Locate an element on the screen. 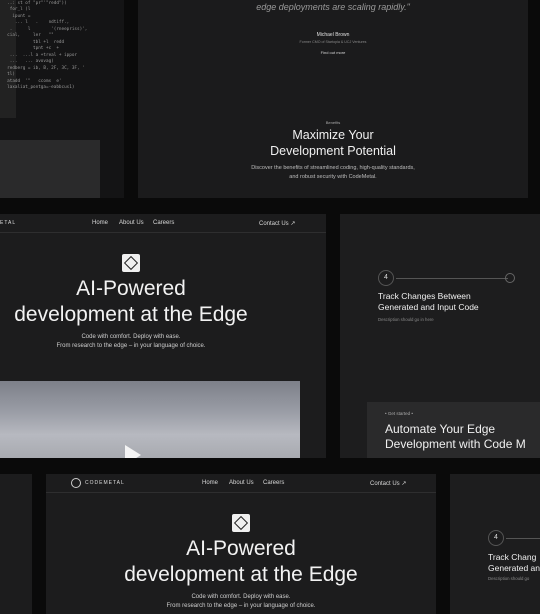  cta-title-line1: Automate Your Edge is located at coordinates (440, 429).